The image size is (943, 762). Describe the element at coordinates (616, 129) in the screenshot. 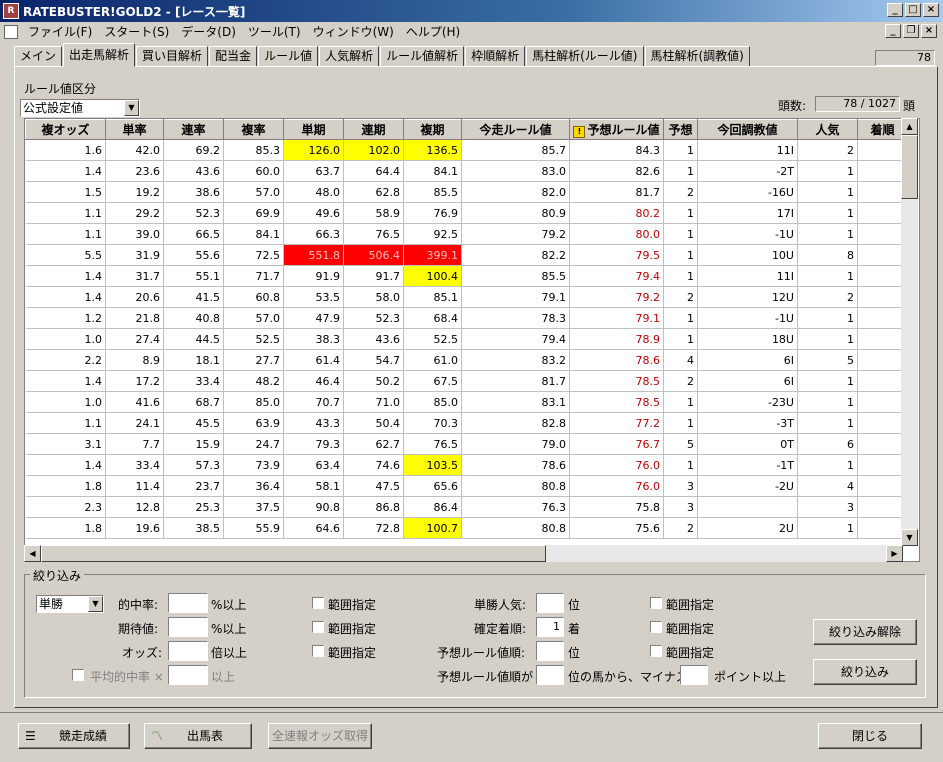

I see `column-header: ! 予想ルール値` at that location.